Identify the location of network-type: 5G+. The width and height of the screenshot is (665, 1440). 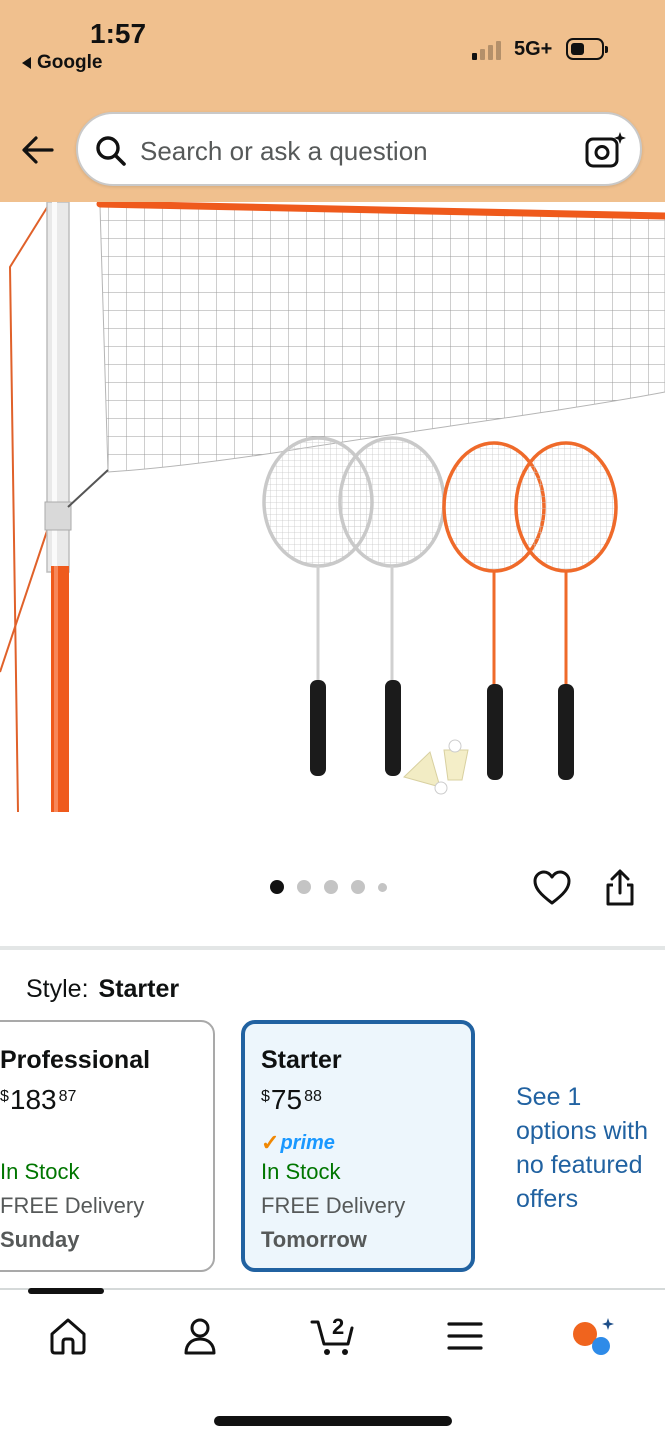
(533, 49).